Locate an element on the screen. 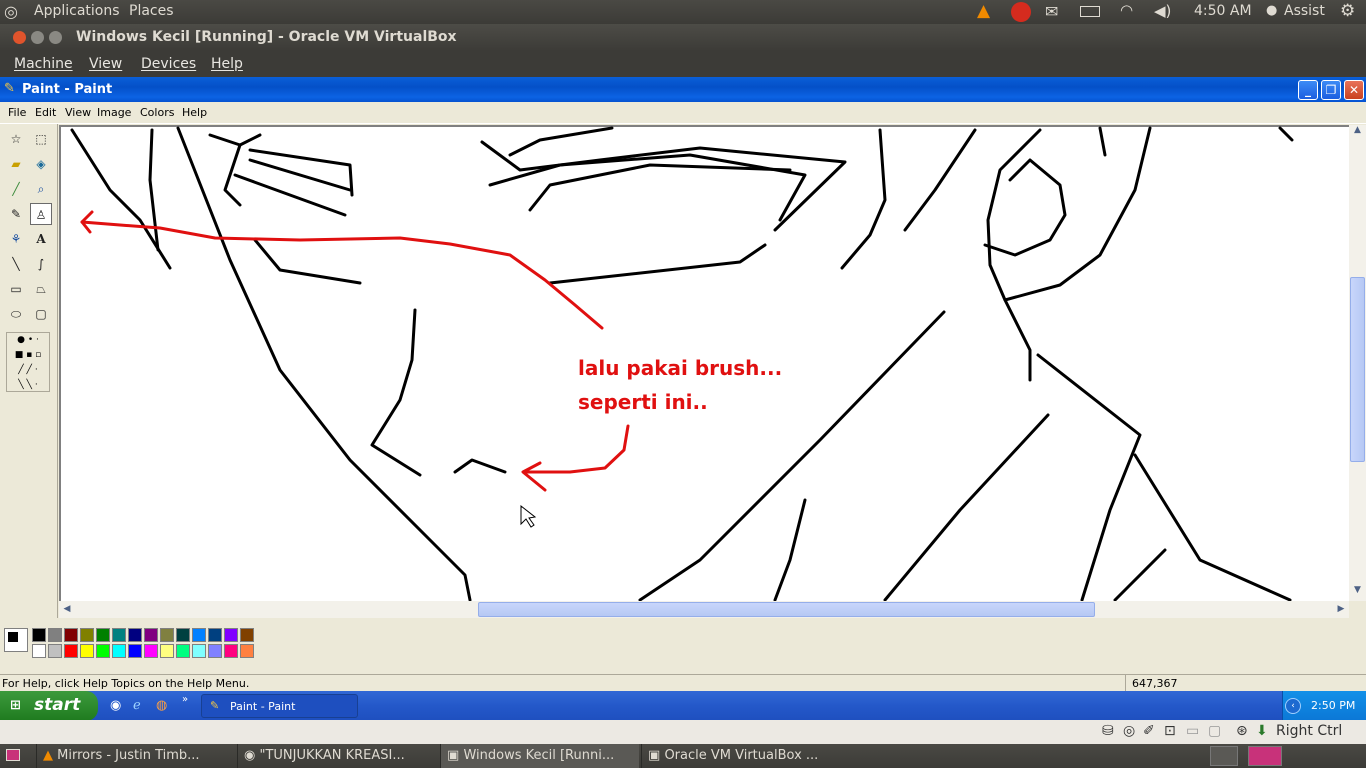  horizontal-scrollbar: ◀ ▶ is located at coordinates (704, 609).